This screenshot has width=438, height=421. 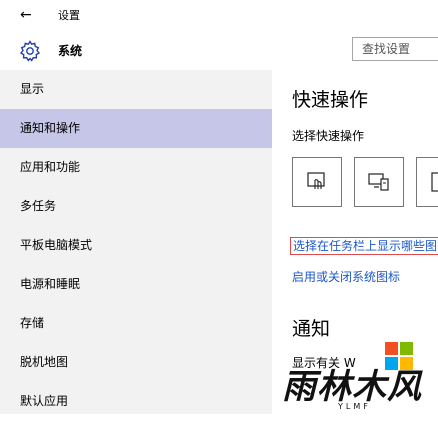 I want to click on sidebar-item-power-sleep: 电源和睡眠, so click(x=136, y=284).